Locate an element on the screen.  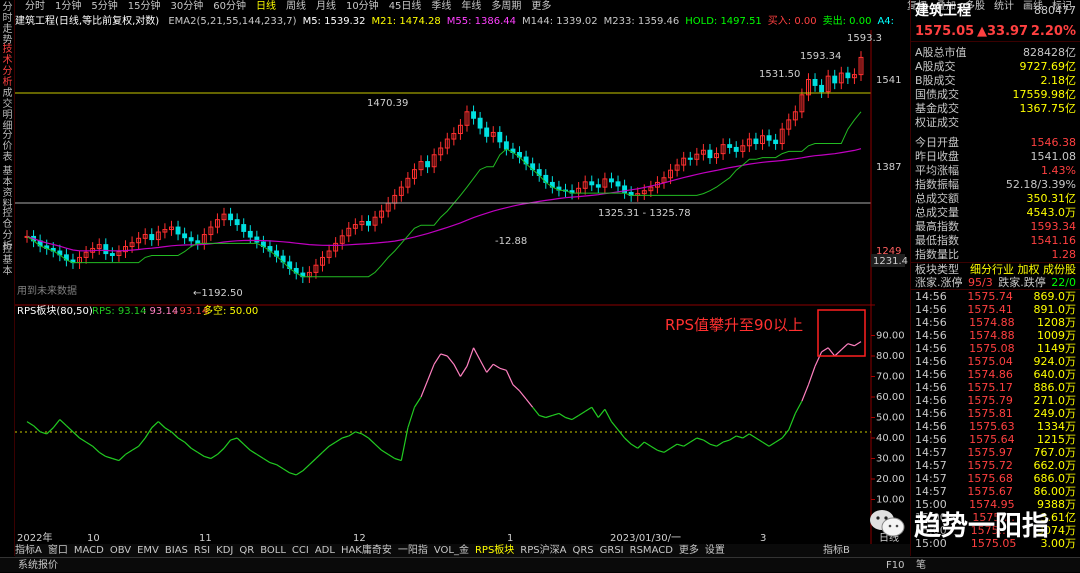
indicator-tab-5: BIAS is located at coordinates (176, 550).